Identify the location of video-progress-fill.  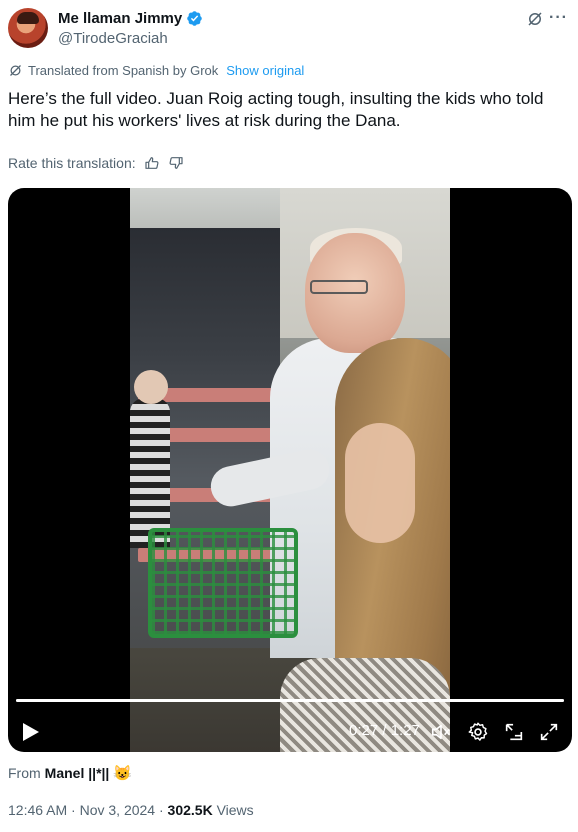
(290, 700).